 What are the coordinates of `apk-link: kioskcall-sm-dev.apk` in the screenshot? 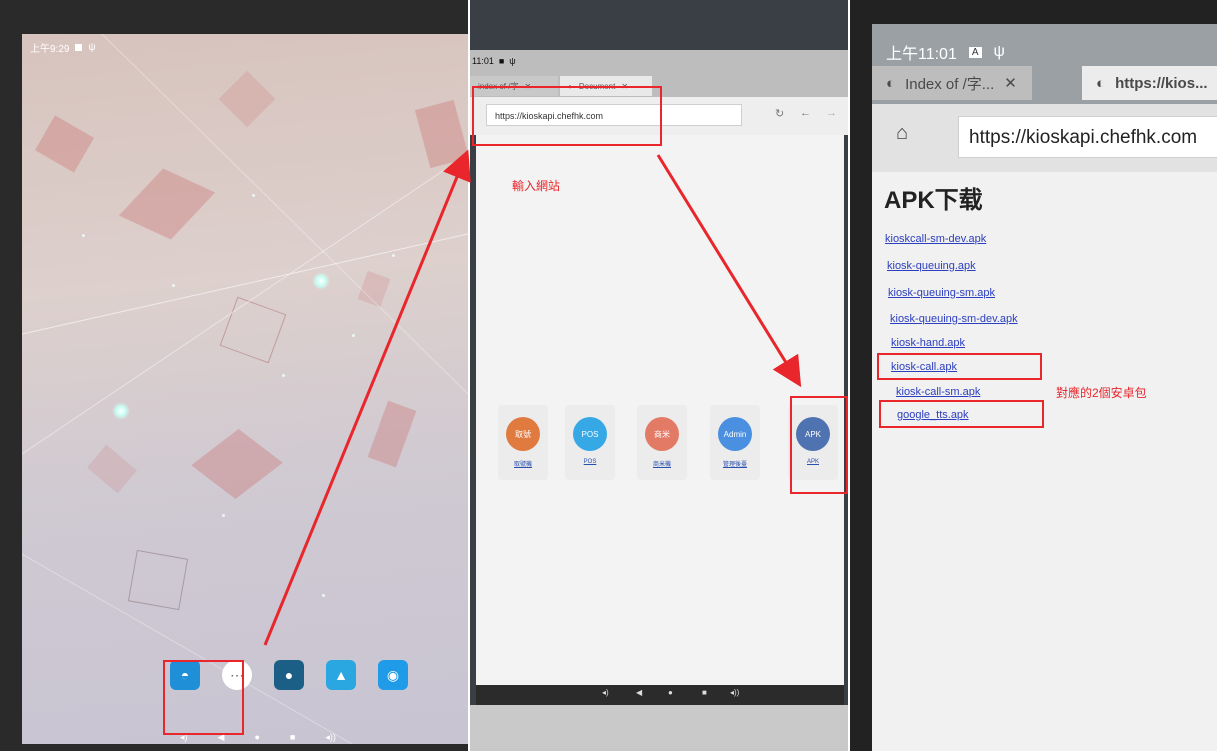 It's located at (935, 239).